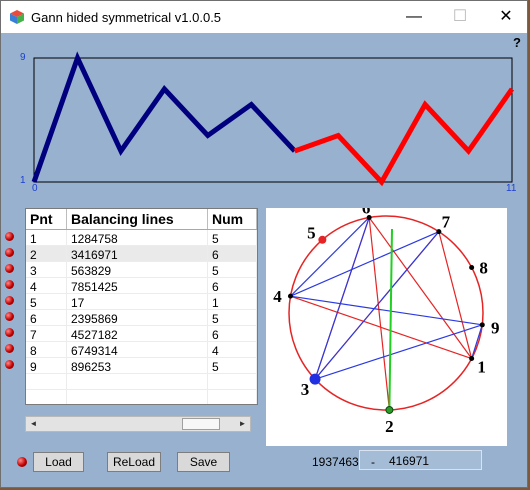 The width and height of the screenshot is (530, 490). What do you see at coordinates (483, 267) in the screenshot?
I see `node-label-8: 8` at bounding box center [483, 267].